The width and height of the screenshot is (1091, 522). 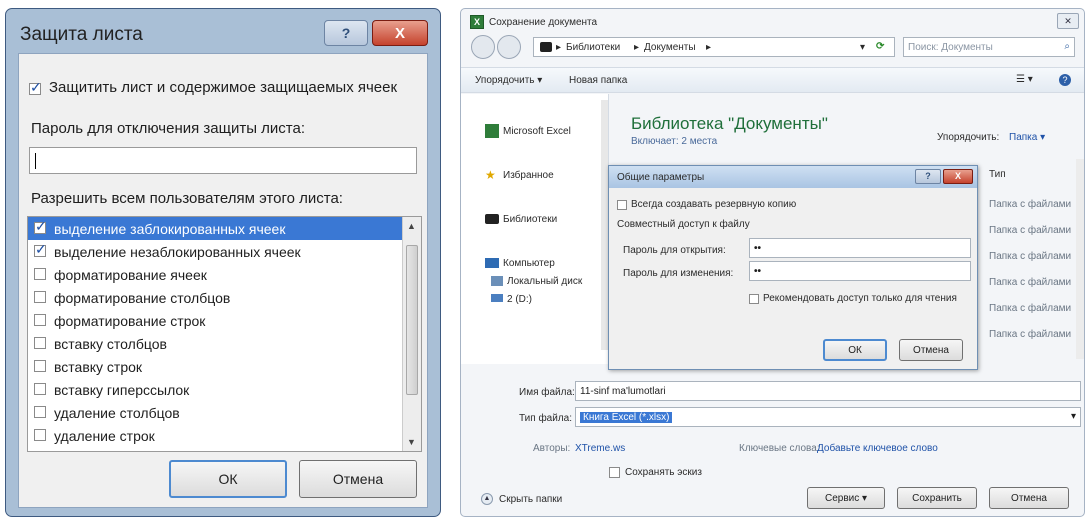 I want to click on drive-icon, so click(x=497, y=298).